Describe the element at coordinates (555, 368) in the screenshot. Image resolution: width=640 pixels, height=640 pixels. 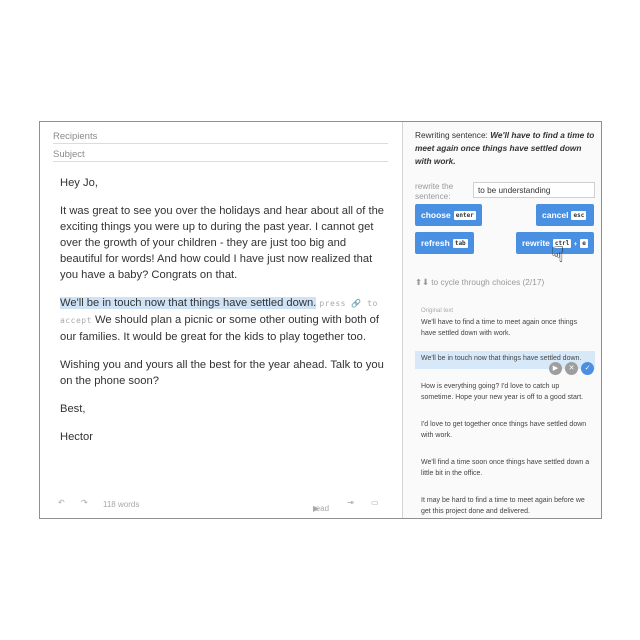
I see `play-icon: ▶` at that location.